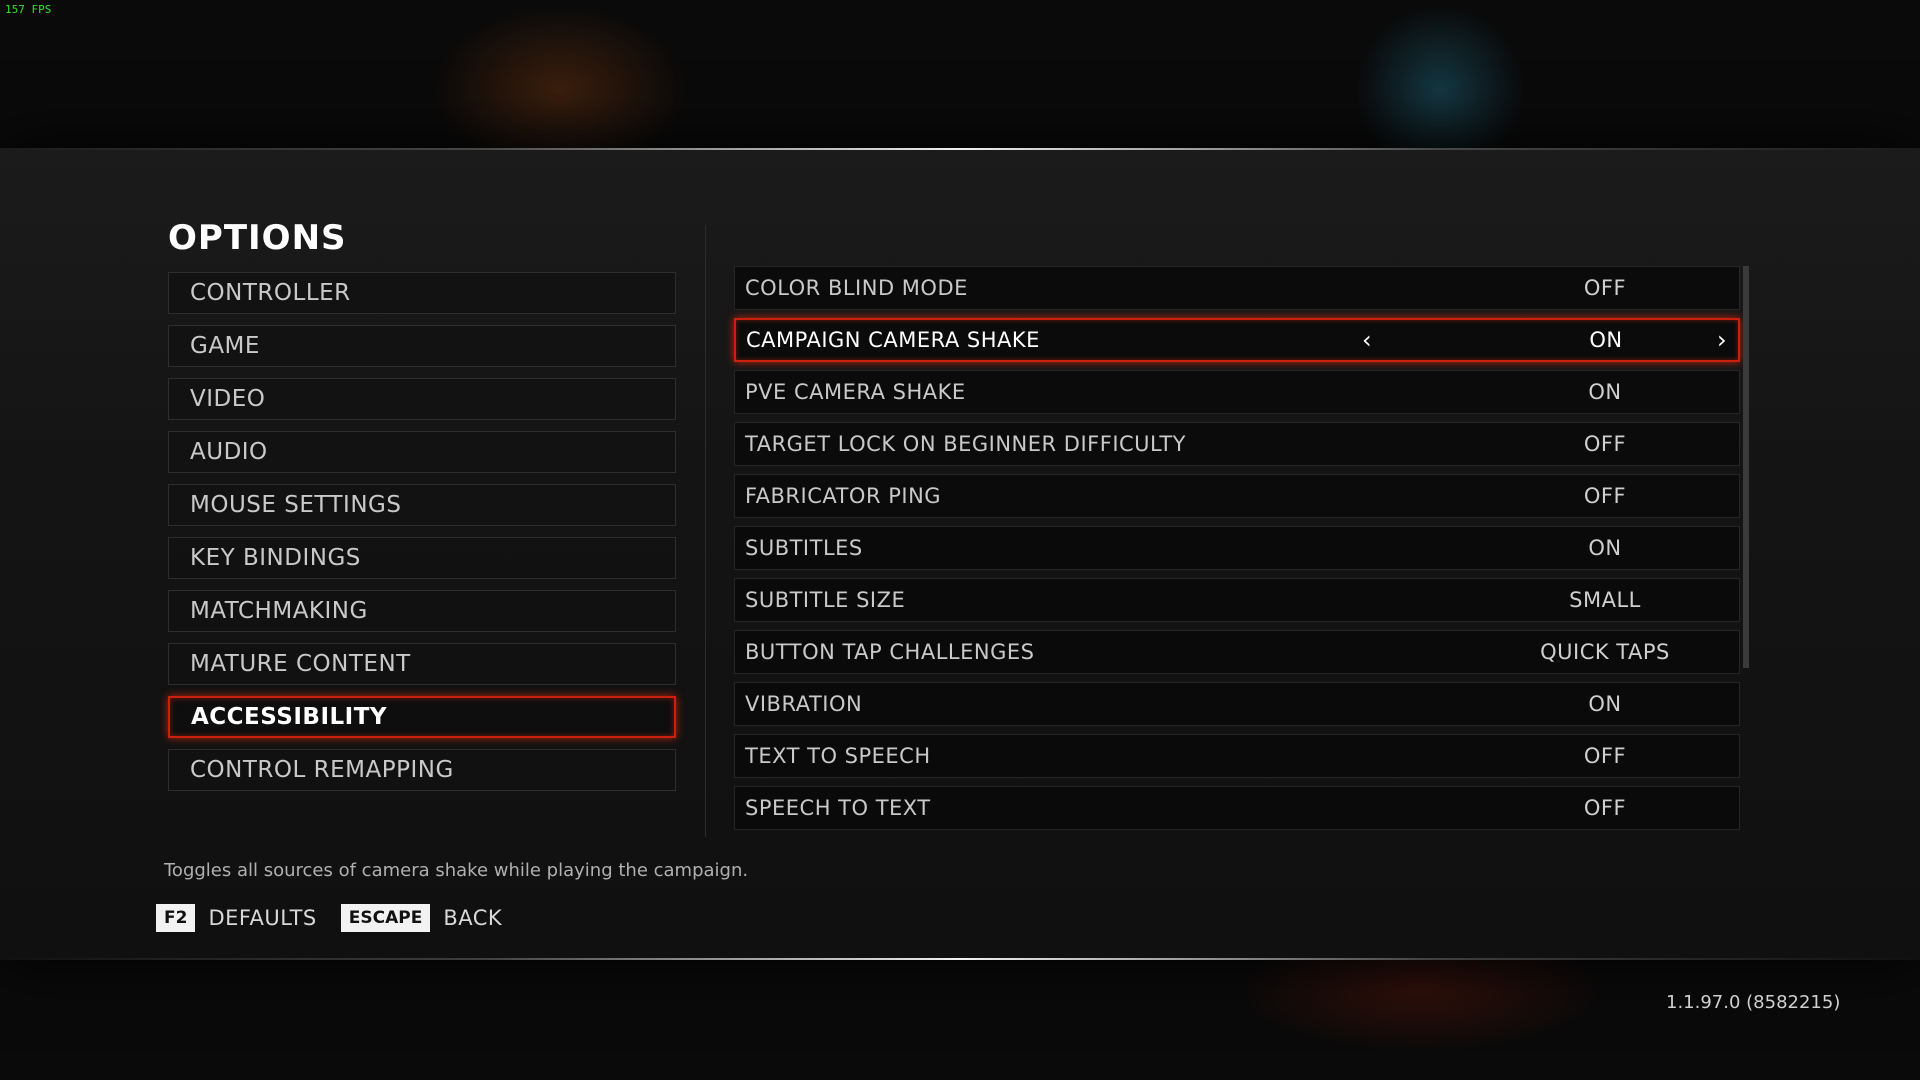 This screenshot has width=1920, height=1080. What do you see at coordinates (422, 664) in the screenshot?
I see `menu-item-mature-content: MATURE CONTENT` at bounding box center [422, 664].